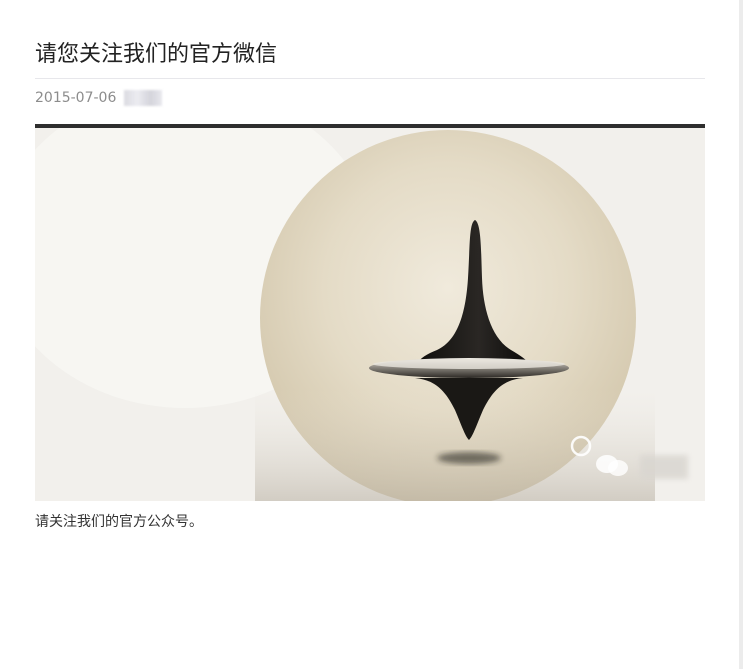 This screenshot has width=743, height=669. Describe the element at coordinates (741, 334) in the screenshot. I see `scrollbar-track` at that location.